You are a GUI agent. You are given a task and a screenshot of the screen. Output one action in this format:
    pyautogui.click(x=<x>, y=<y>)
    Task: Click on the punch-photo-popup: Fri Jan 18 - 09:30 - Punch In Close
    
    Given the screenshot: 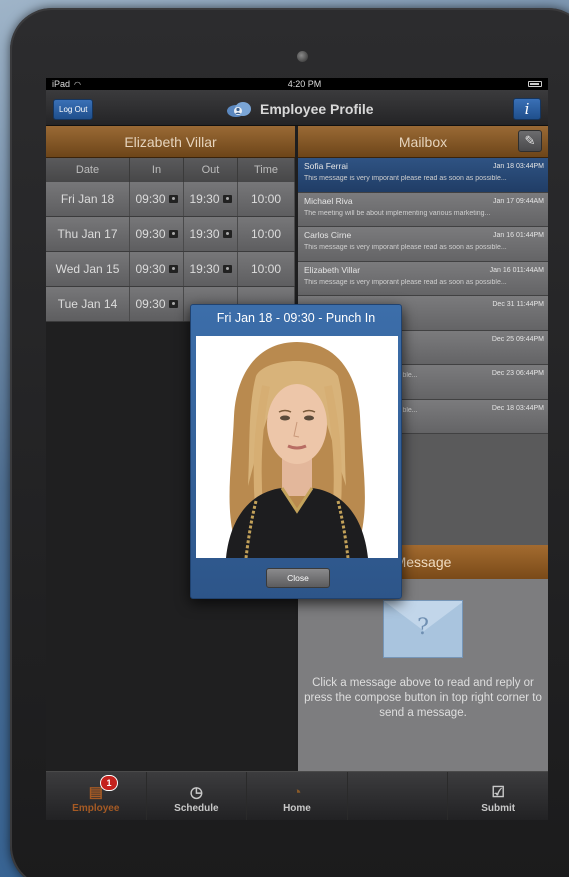 What is the action you would take?
    pyautogui.click(x=296, y=451)
    